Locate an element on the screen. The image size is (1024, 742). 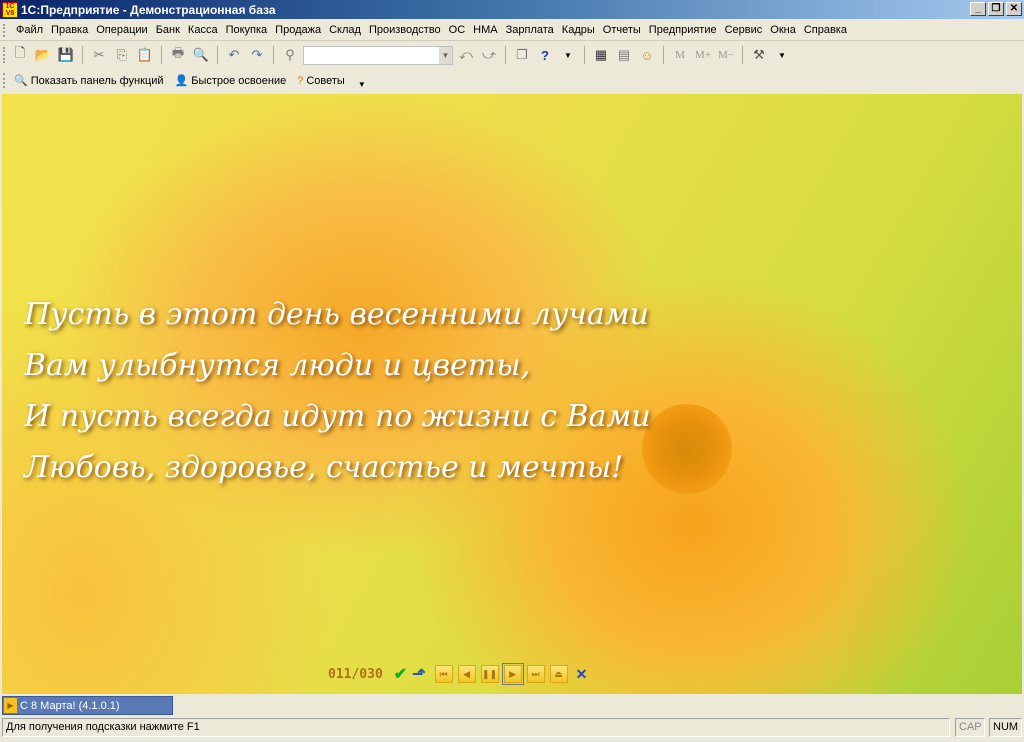
redo-icon: ↷ is located at coordinates (257, 55).